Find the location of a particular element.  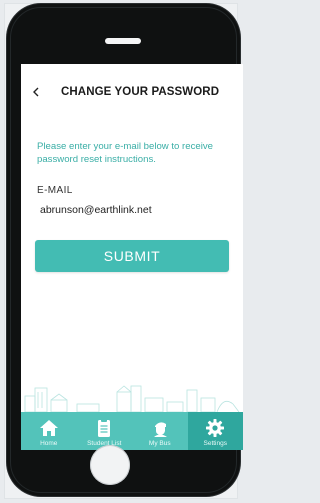

page-title: CHANGE YOUR PASSWORD is located at coordinates (140, 92).